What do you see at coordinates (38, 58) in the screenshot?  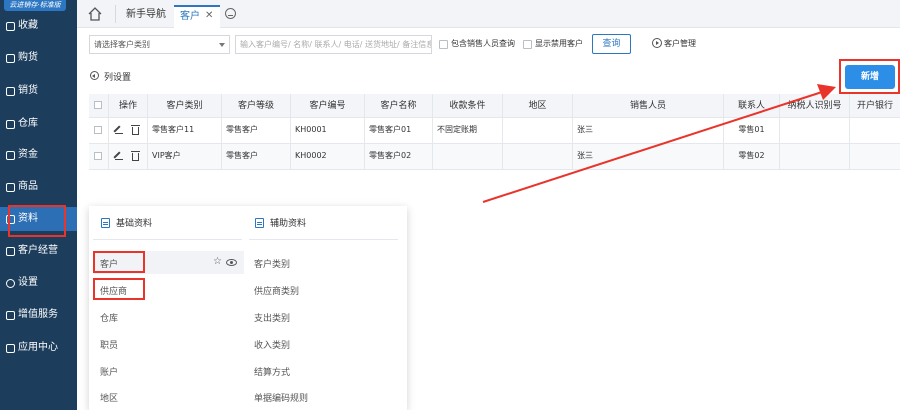 I see `sidebar-item-purchase: 购货` at bounding box center [38, 58].